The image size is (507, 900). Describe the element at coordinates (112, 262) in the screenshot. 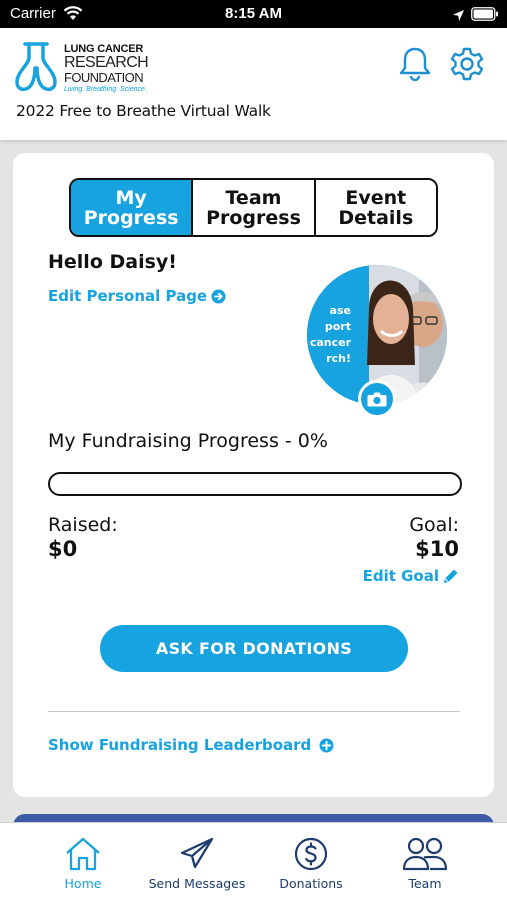

I see `greeting: Hello Daisy!` at that location.